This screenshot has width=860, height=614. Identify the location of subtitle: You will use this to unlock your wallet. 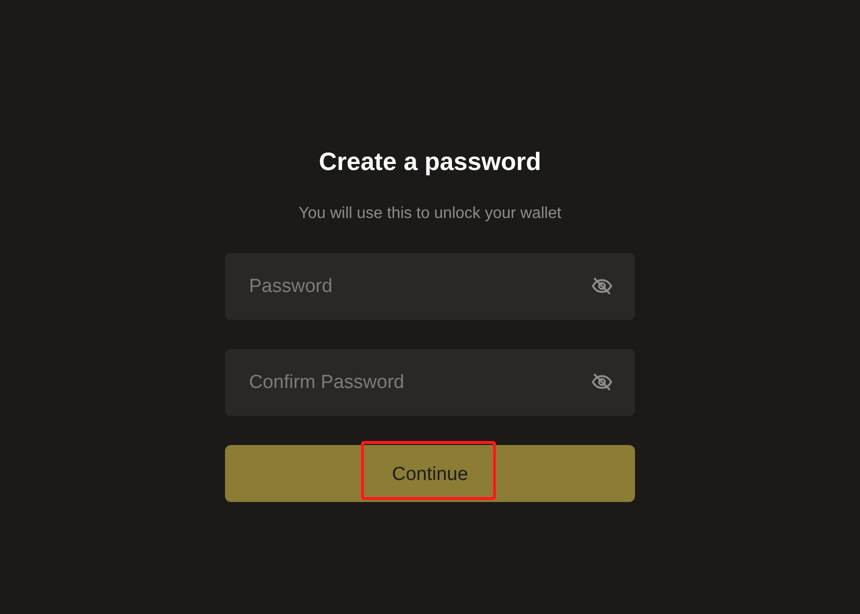
(430, 214).